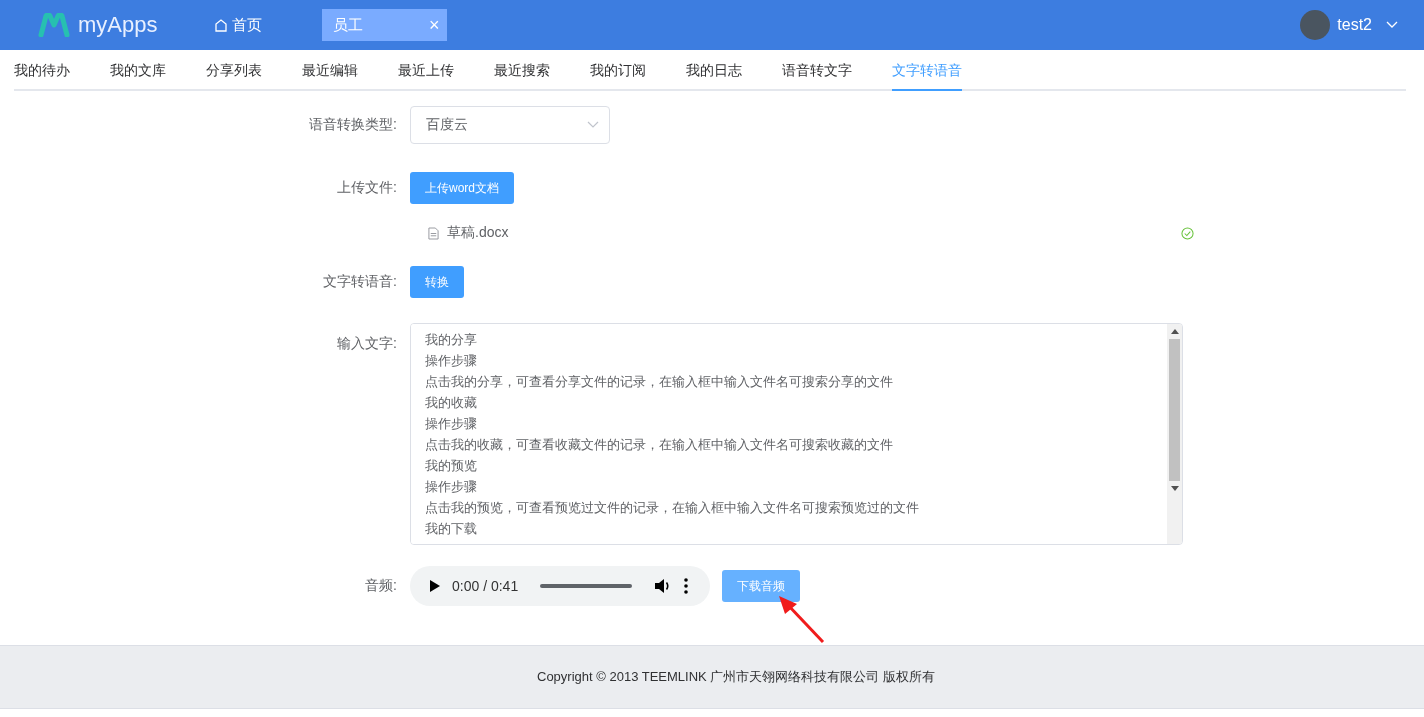 The image size is (1424, 717). I want to click on nav-tab: 我的日志, so click(714, 69).